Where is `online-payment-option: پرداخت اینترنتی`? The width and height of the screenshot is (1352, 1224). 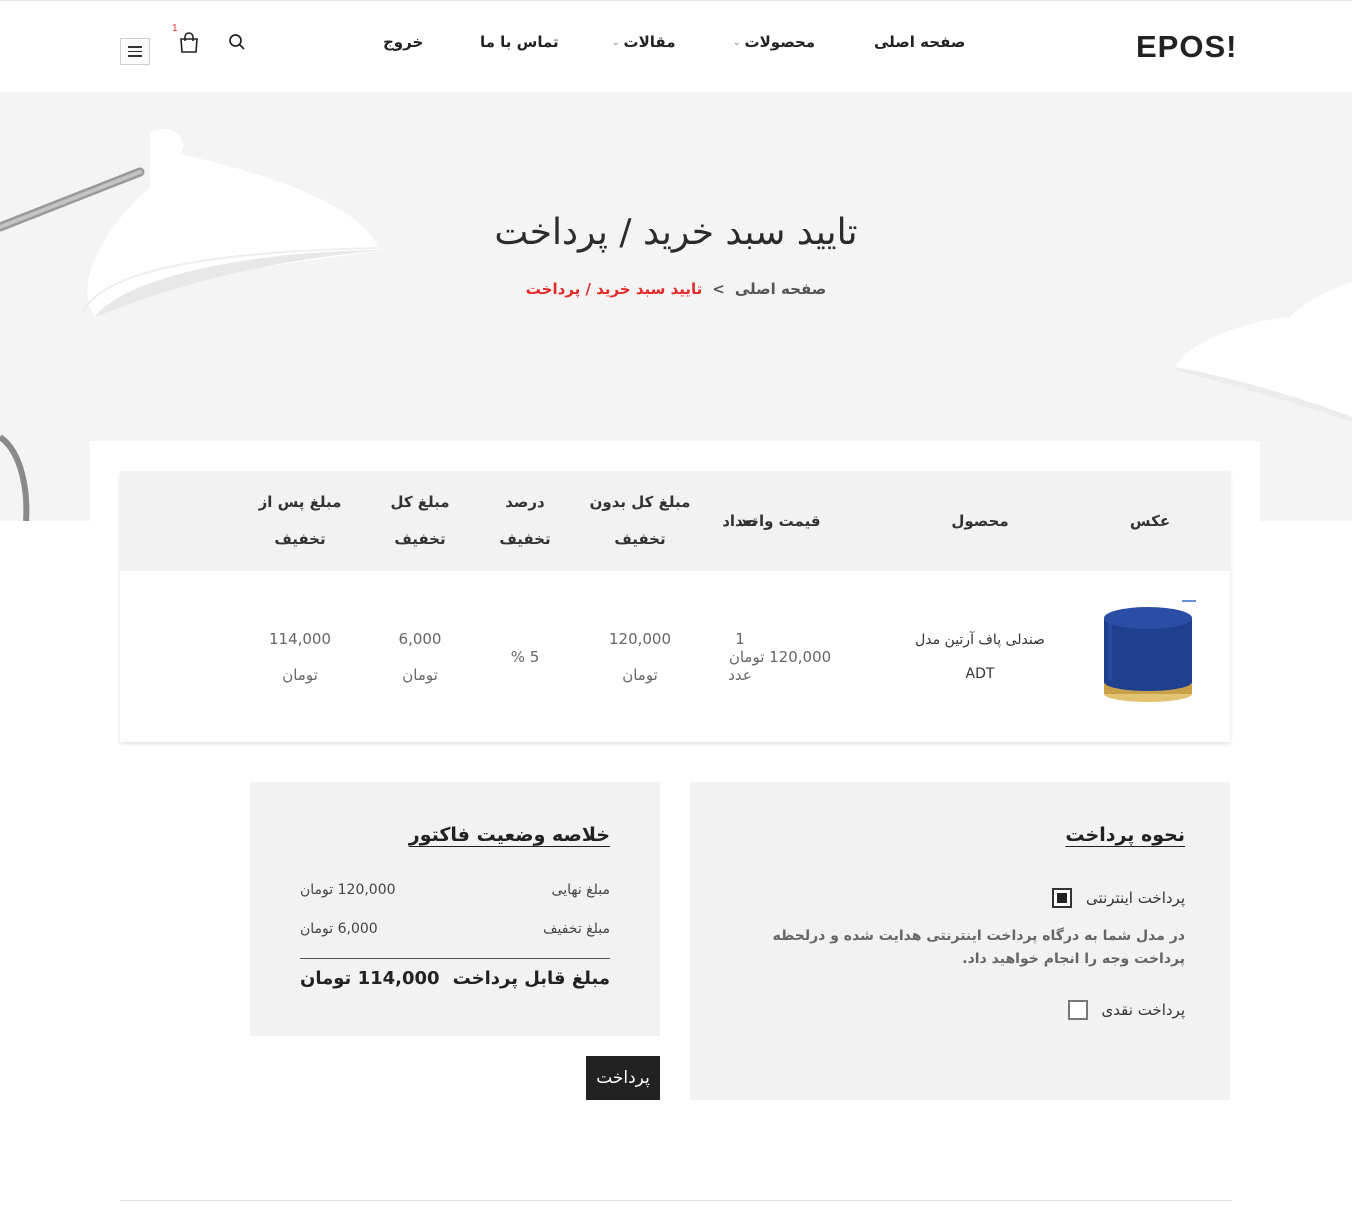
online-payment-option: پرداخت اینترنتی is located at coordinates (1118, 898).